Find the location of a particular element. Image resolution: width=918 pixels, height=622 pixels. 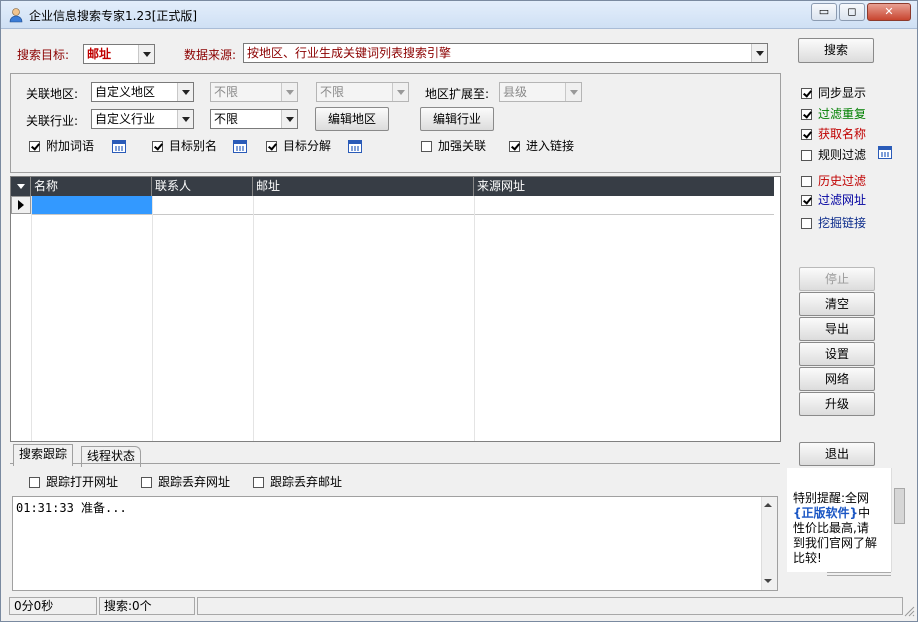

notice-panel: 特别提醒:全网 {正版软件}中 性价比最高,请 到我们官网了解 比较! is located at coordinates (839, 520).